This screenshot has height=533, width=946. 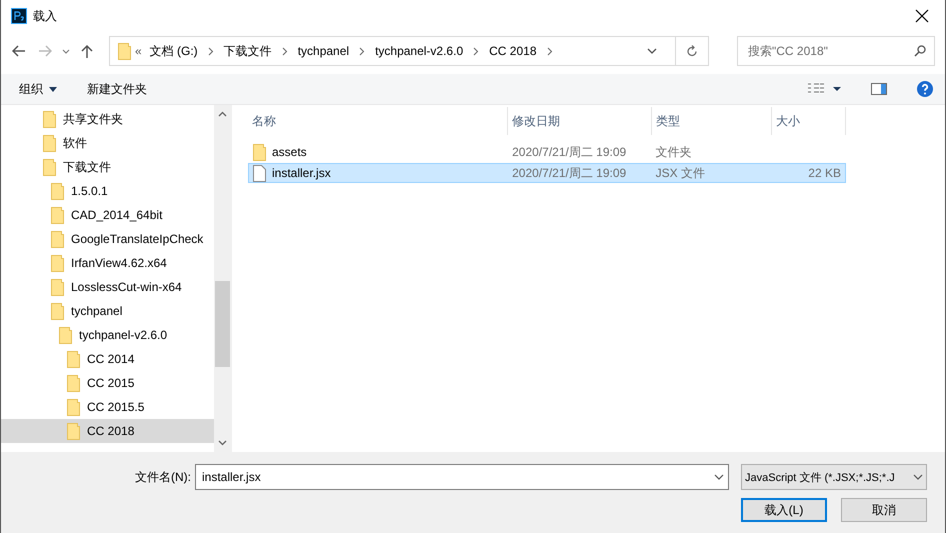 What do you see at coordinates (884, 510) in the screenshot?
I see `cancel-button: 取消` at bounding box center [884, 510].